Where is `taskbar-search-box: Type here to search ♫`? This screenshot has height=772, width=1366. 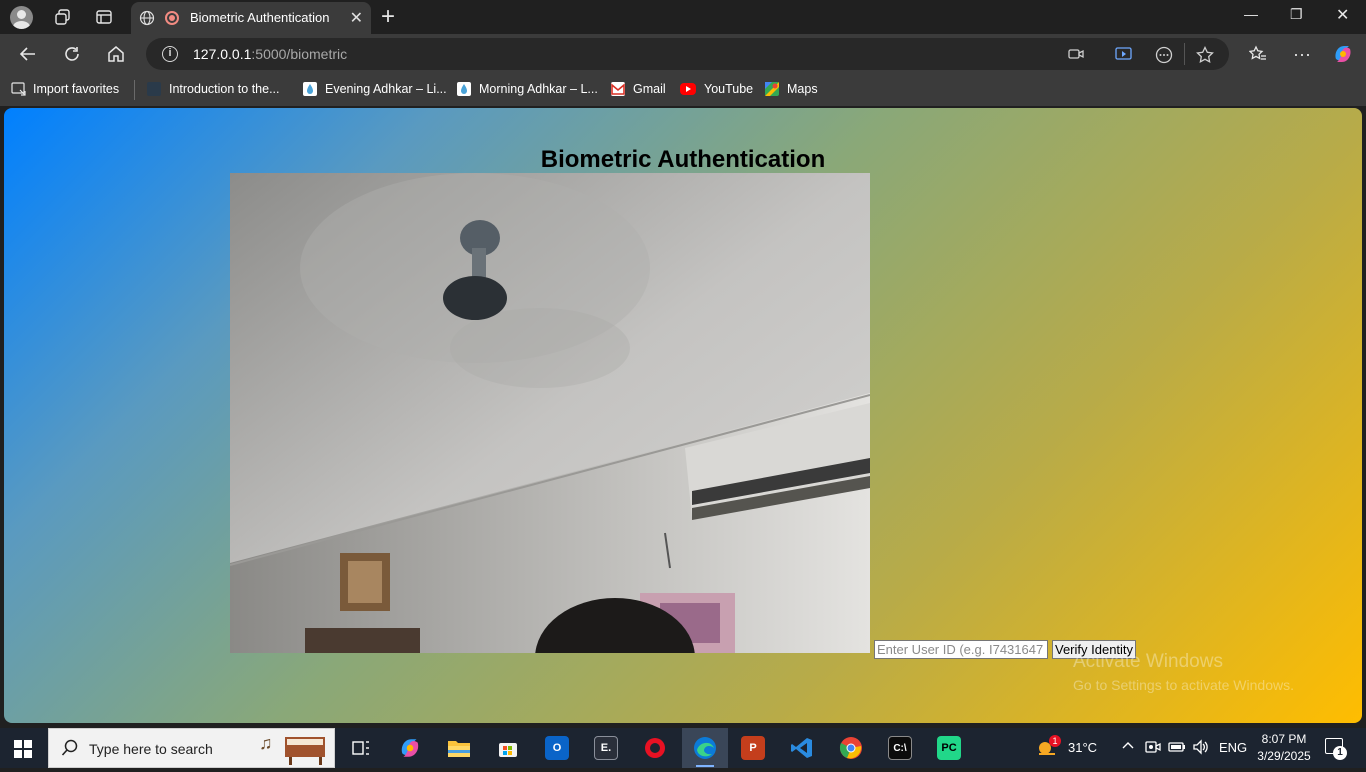 taskbar-search-box: Type here to search ♫ is located at coordinates (191, 748).